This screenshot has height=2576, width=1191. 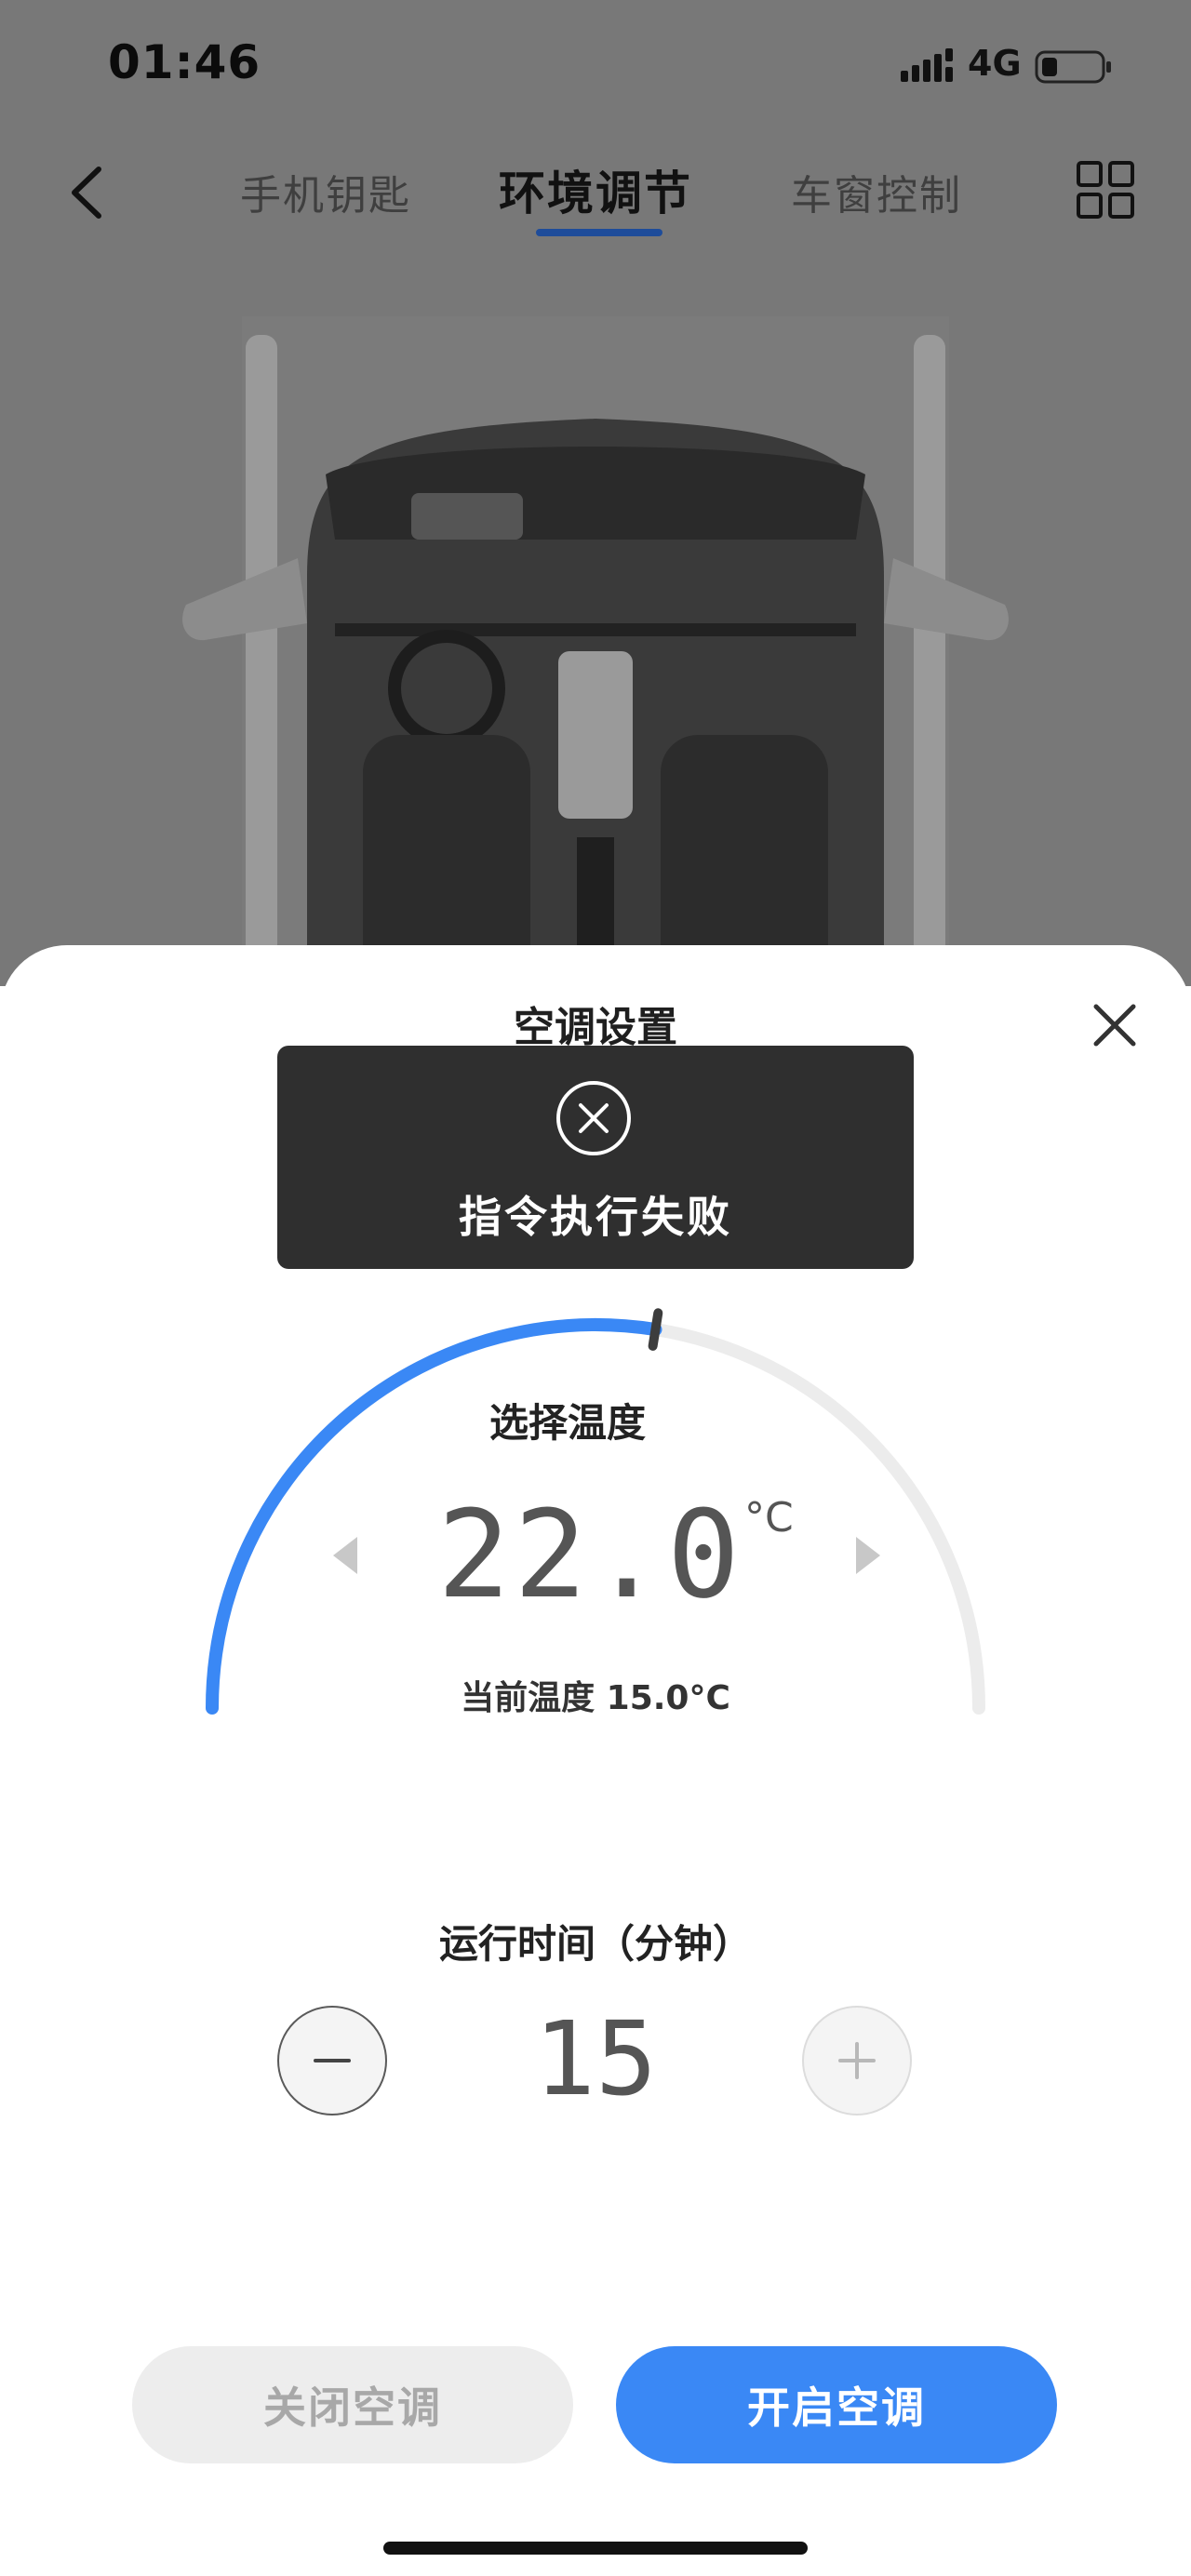 What do you see at coordinates (184, 62) in the screenshot?
I see `status-time: 01:46` at bounding box center [184, 62].